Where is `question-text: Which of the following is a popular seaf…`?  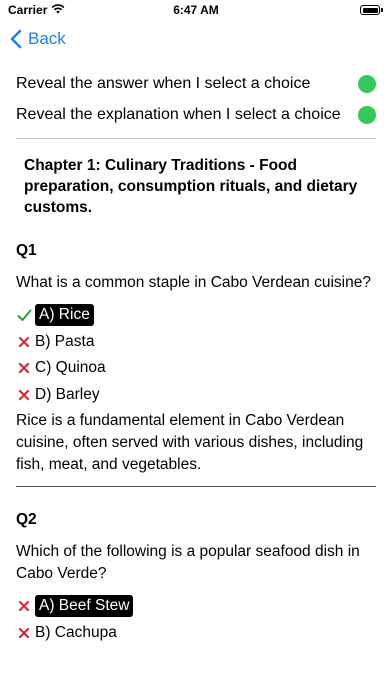 question-text: Which of the following is a popular seaf… is located at coordinates (188, 562).